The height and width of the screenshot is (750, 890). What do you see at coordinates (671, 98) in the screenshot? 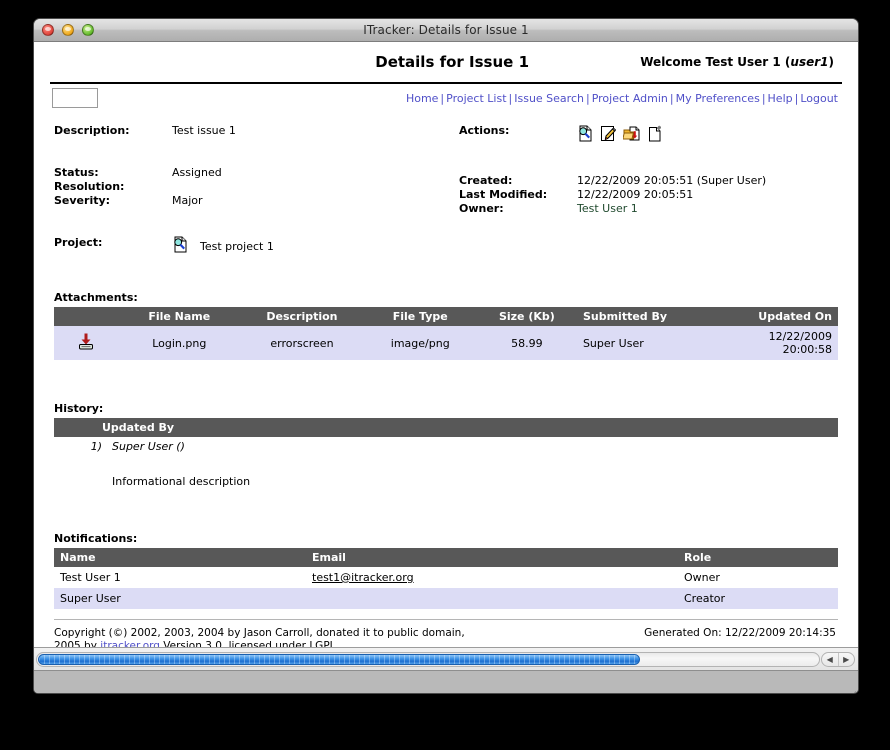
I see `nav-sep-4: |` at bounding box center [671, 98].